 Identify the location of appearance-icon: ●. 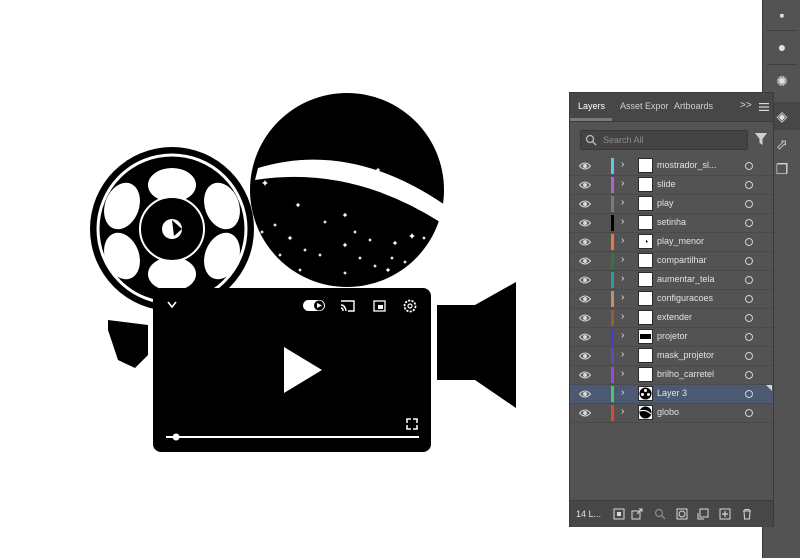
(782, 47).